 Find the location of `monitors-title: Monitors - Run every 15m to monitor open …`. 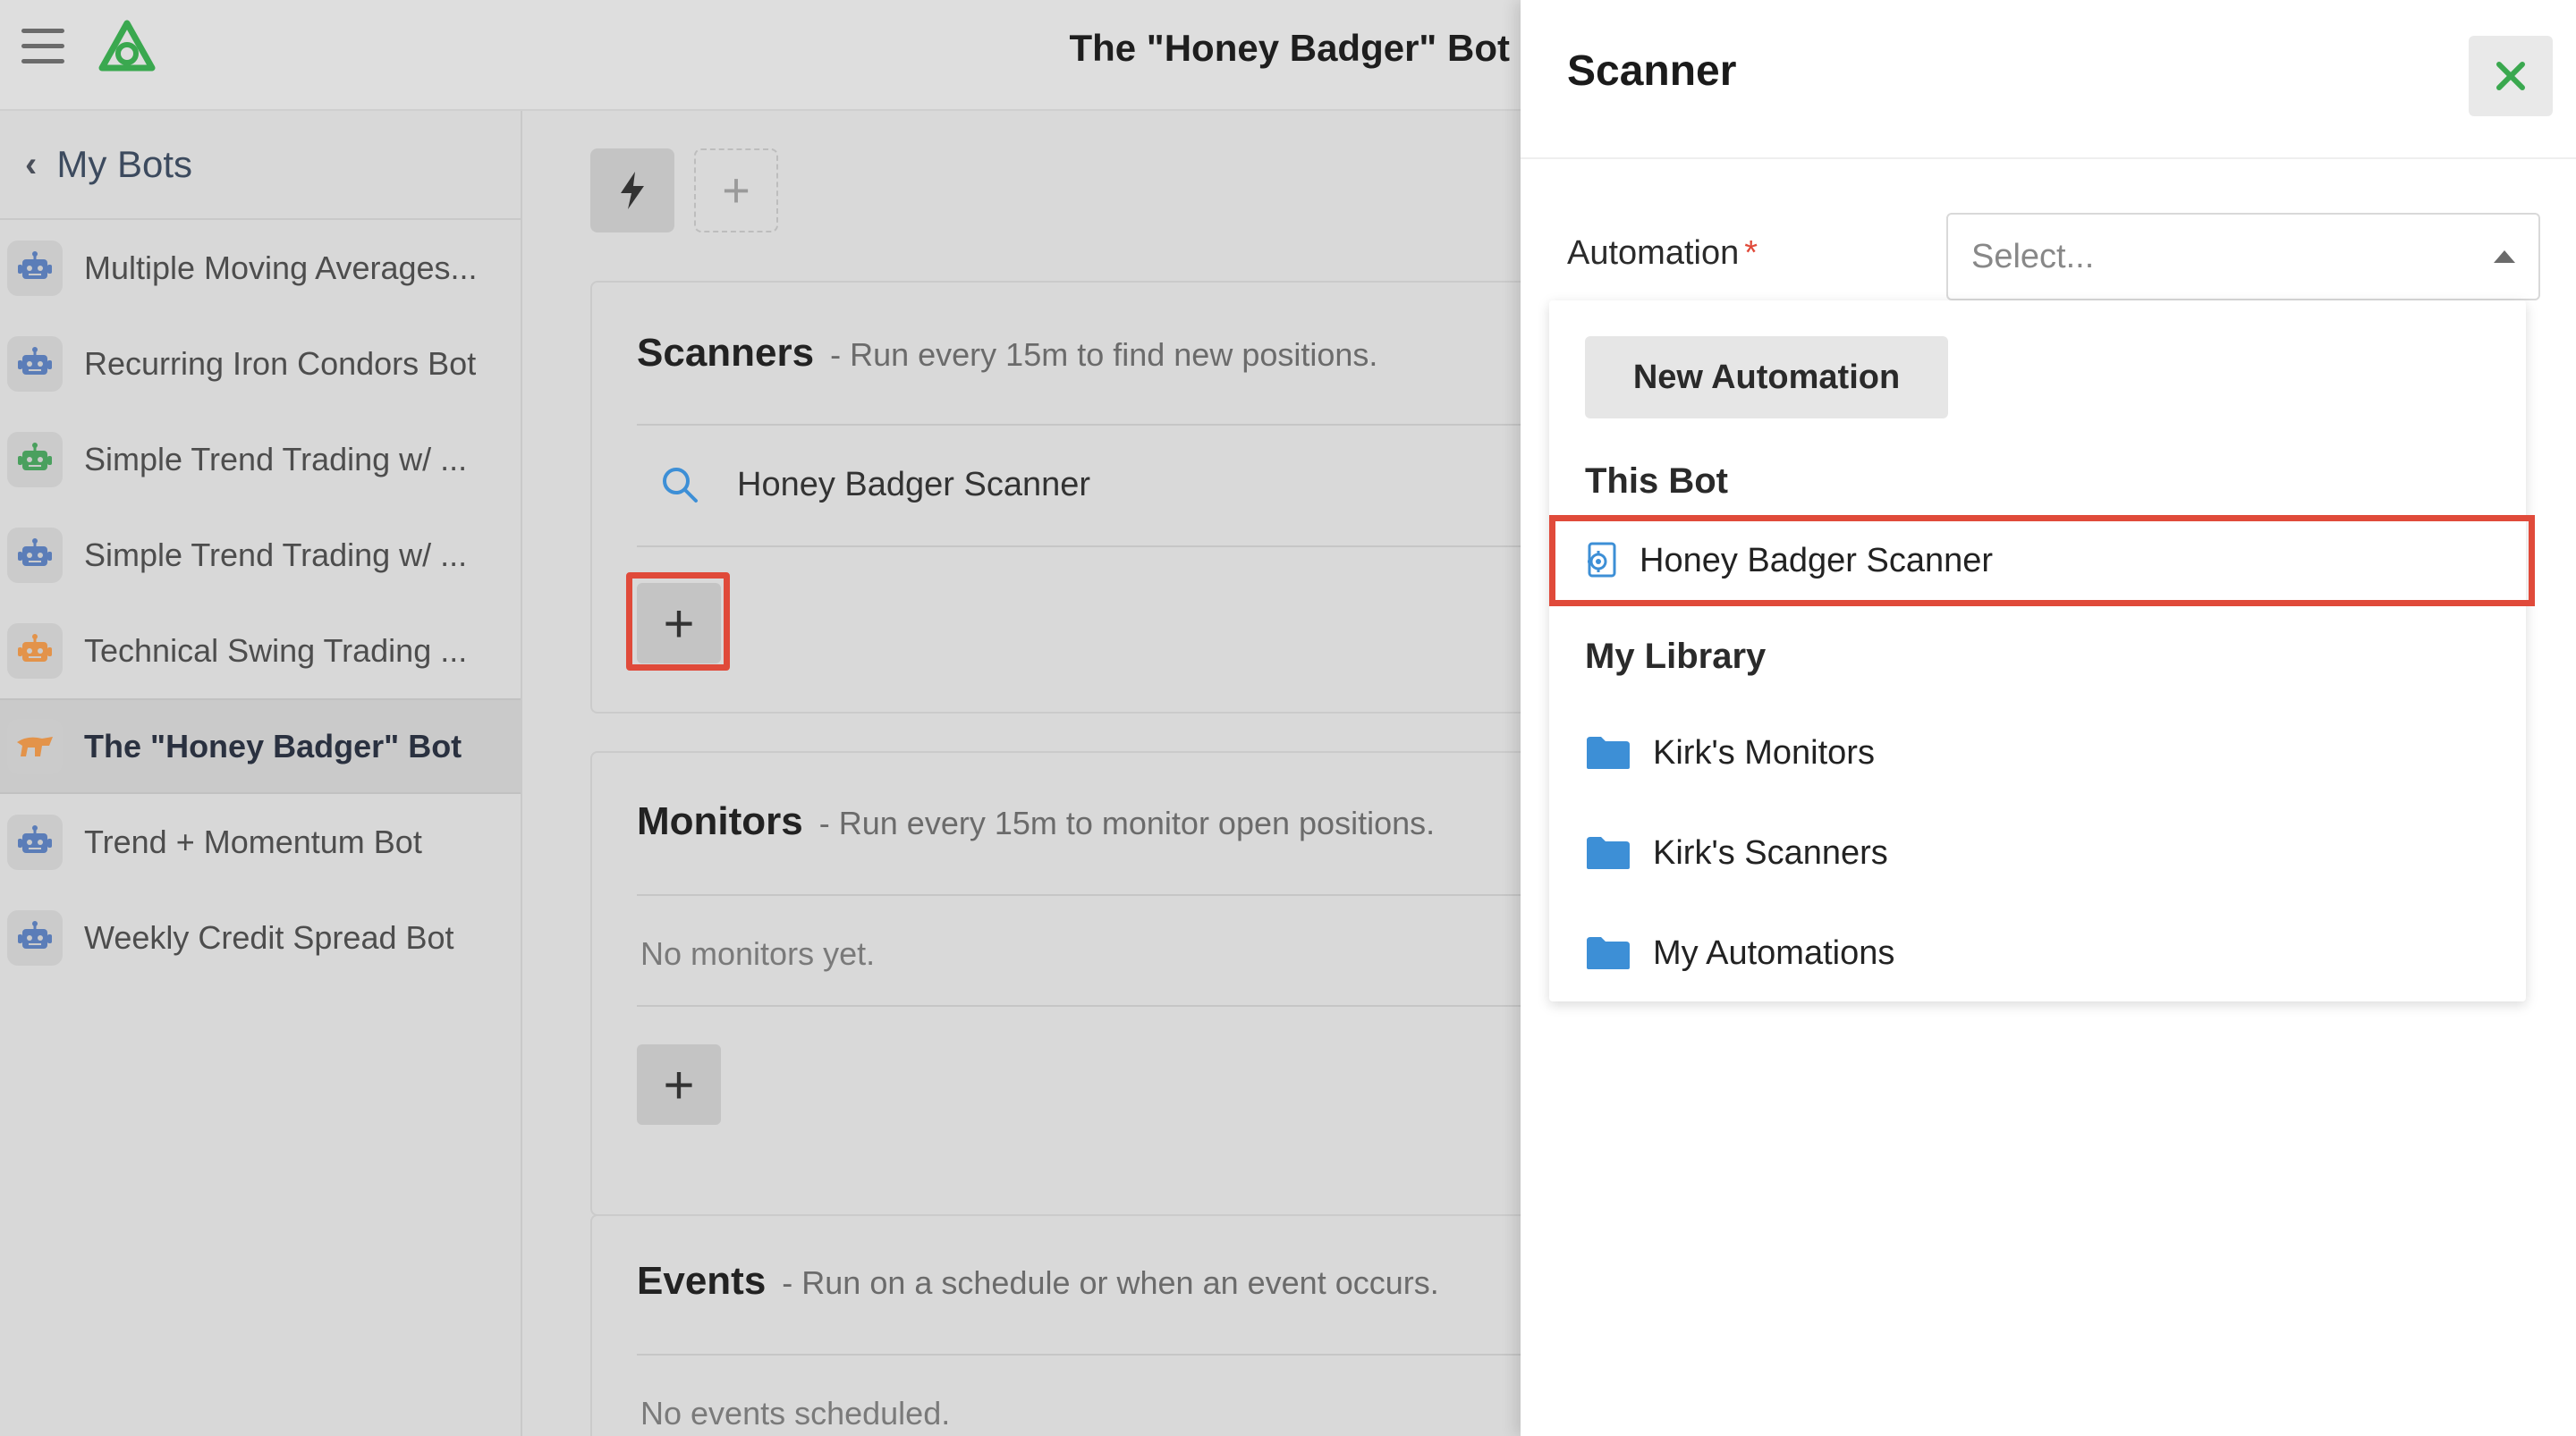

monitors-title: Monitors - Run every 15m to monitor open … is located at coordinates (1036, 821).